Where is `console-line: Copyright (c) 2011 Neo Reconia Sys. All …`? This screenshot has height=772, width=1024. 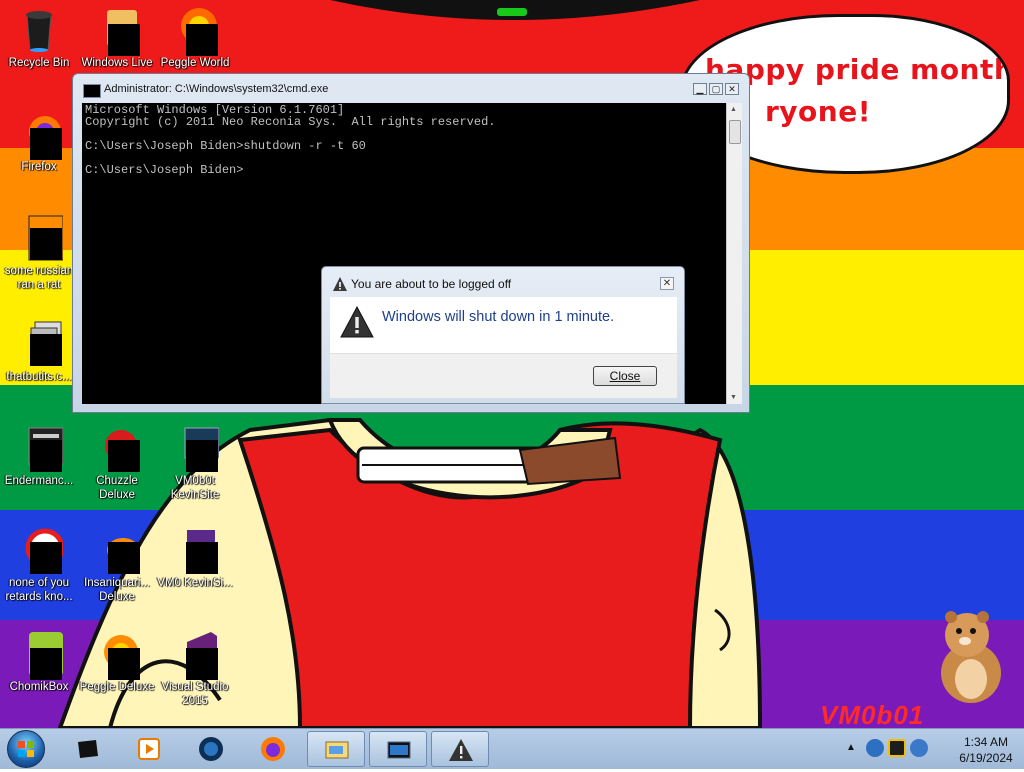 console-line: Copyright (c) 2011 Neo Reconia Sys. All … is located at coordinates (290, 122).